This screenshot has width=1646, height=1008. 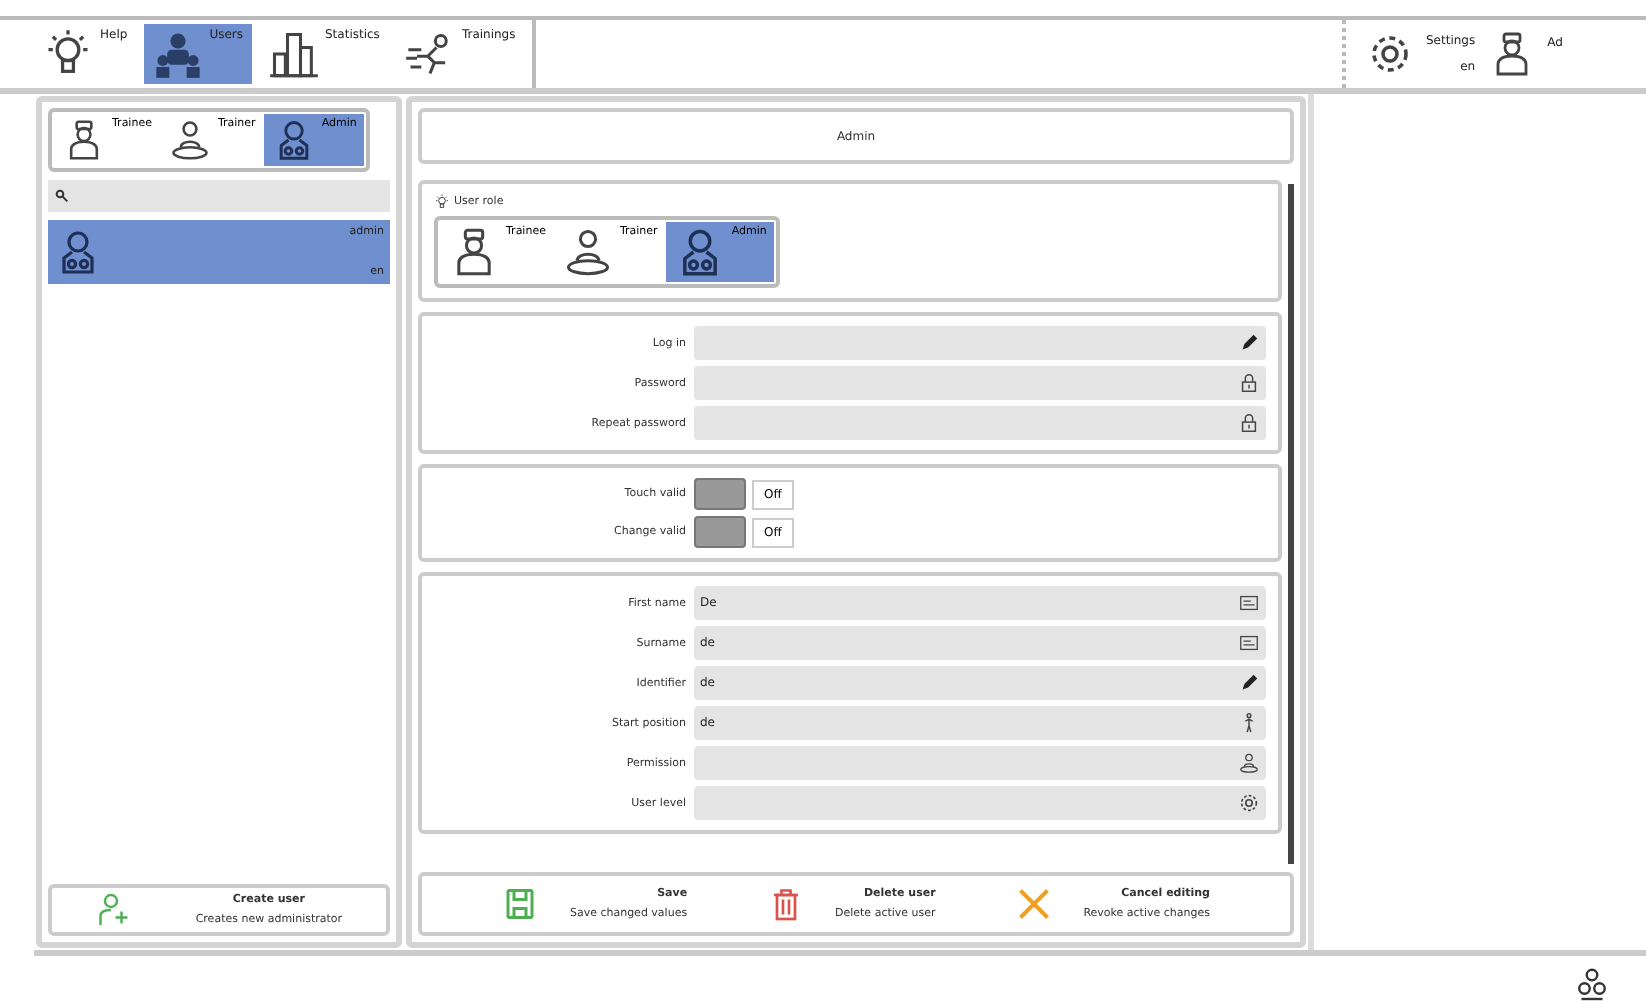 I want to click on close-icon, so click(x=1033, y=904).